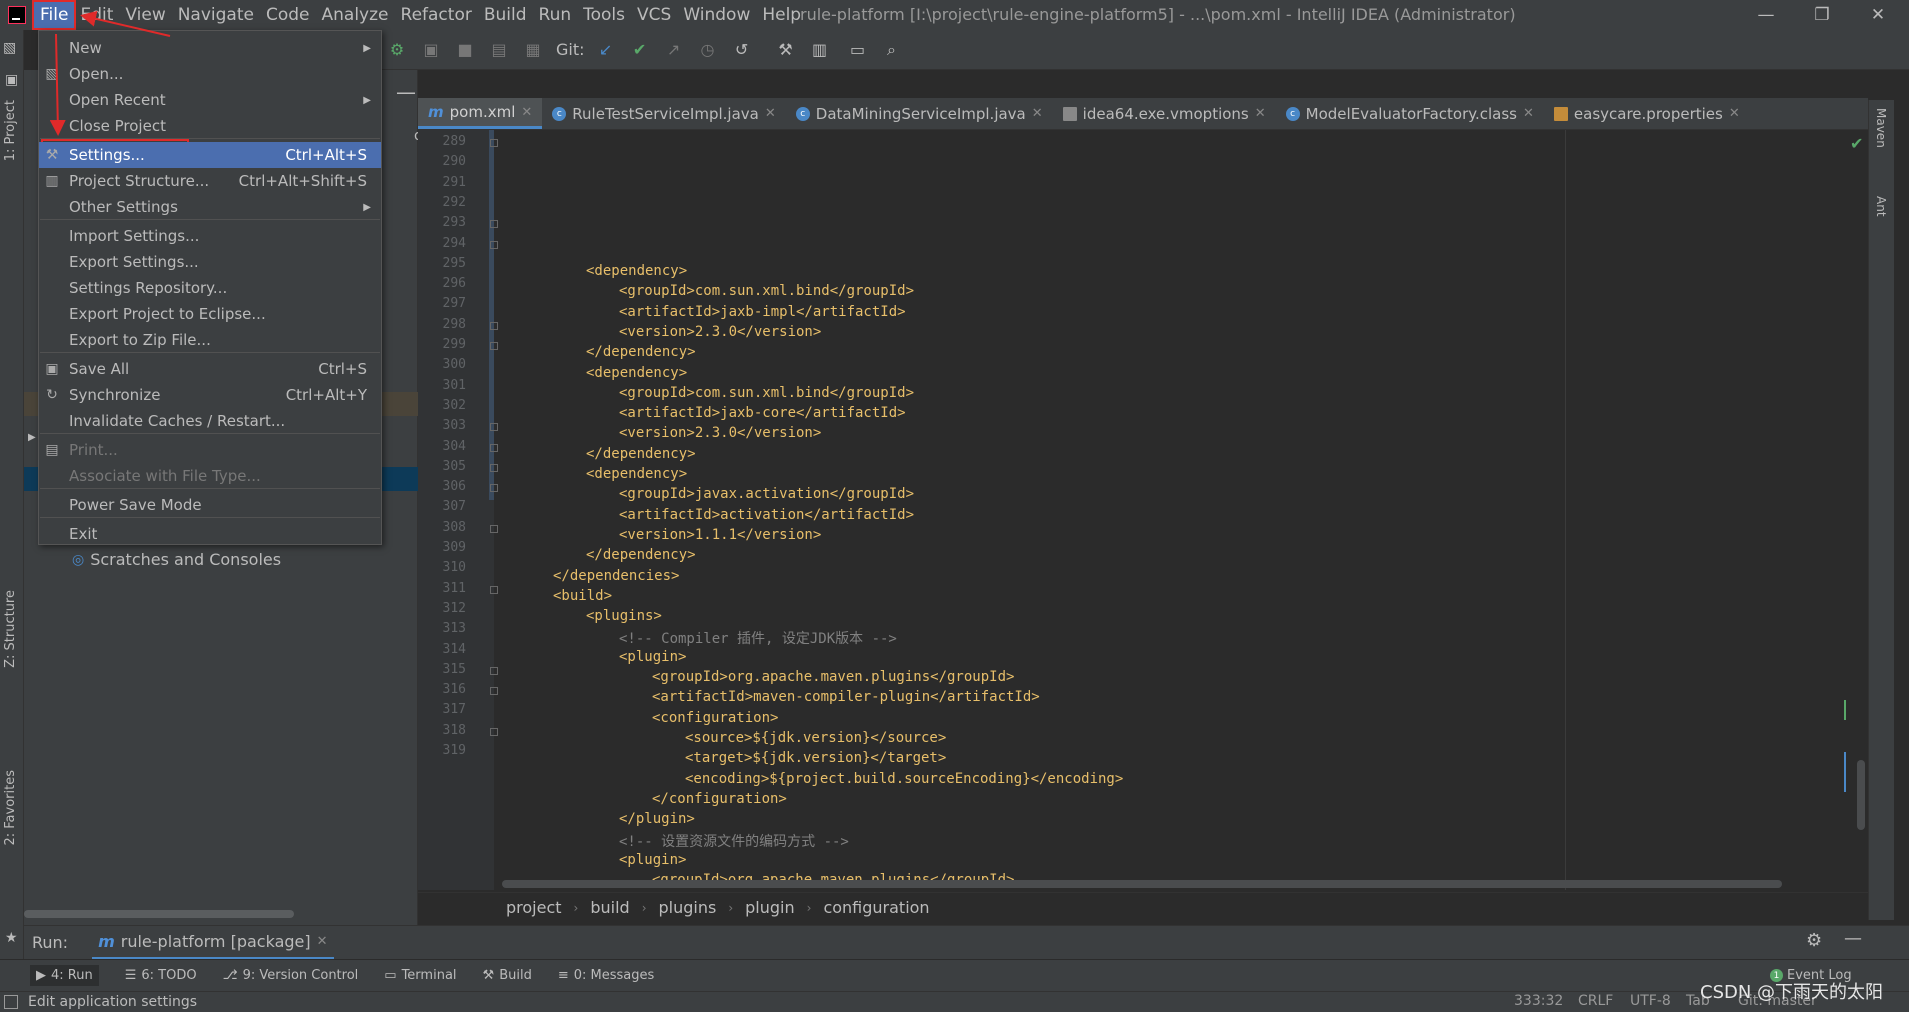 Image resolution: width=1909 pixels, height=1012 pixels. I want to click on structure-tool-tab: Z: Structure, so click(10, 629).